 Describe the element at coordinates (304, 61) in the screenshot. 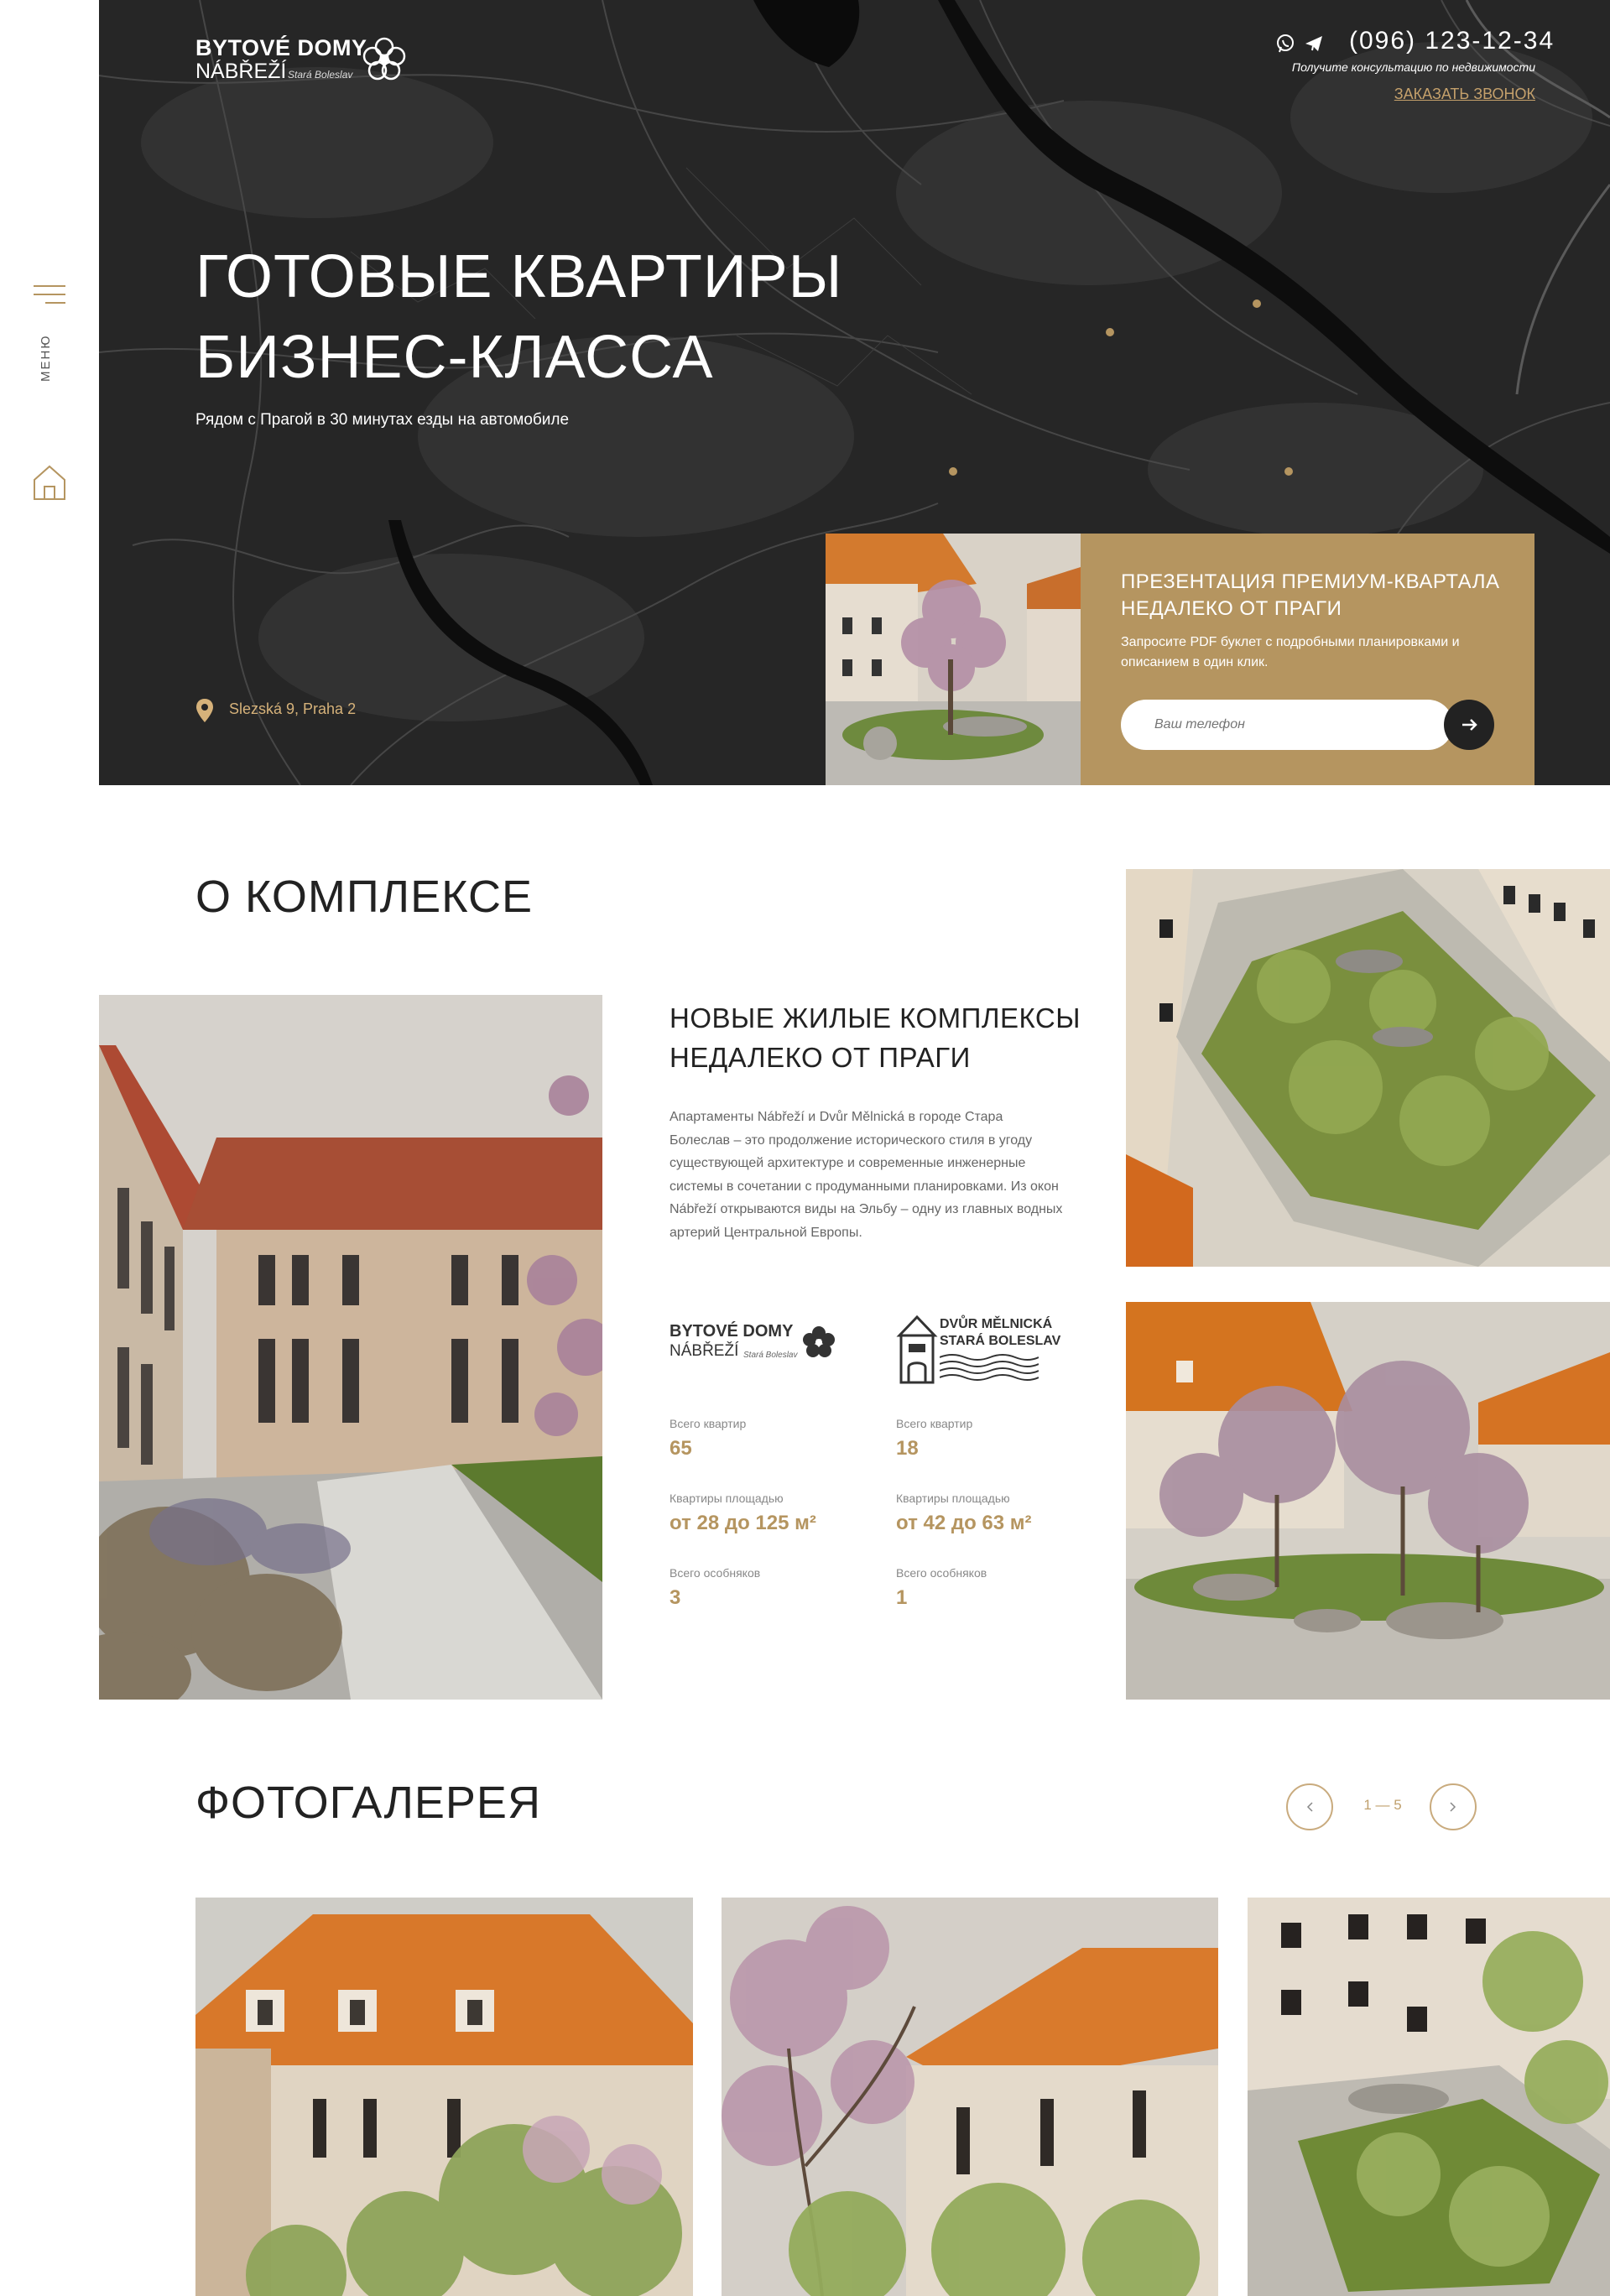

I see `site-logo: BYTOVÉ DOMY NÁBŘEŽÍ Stará Boleslav` at that location.